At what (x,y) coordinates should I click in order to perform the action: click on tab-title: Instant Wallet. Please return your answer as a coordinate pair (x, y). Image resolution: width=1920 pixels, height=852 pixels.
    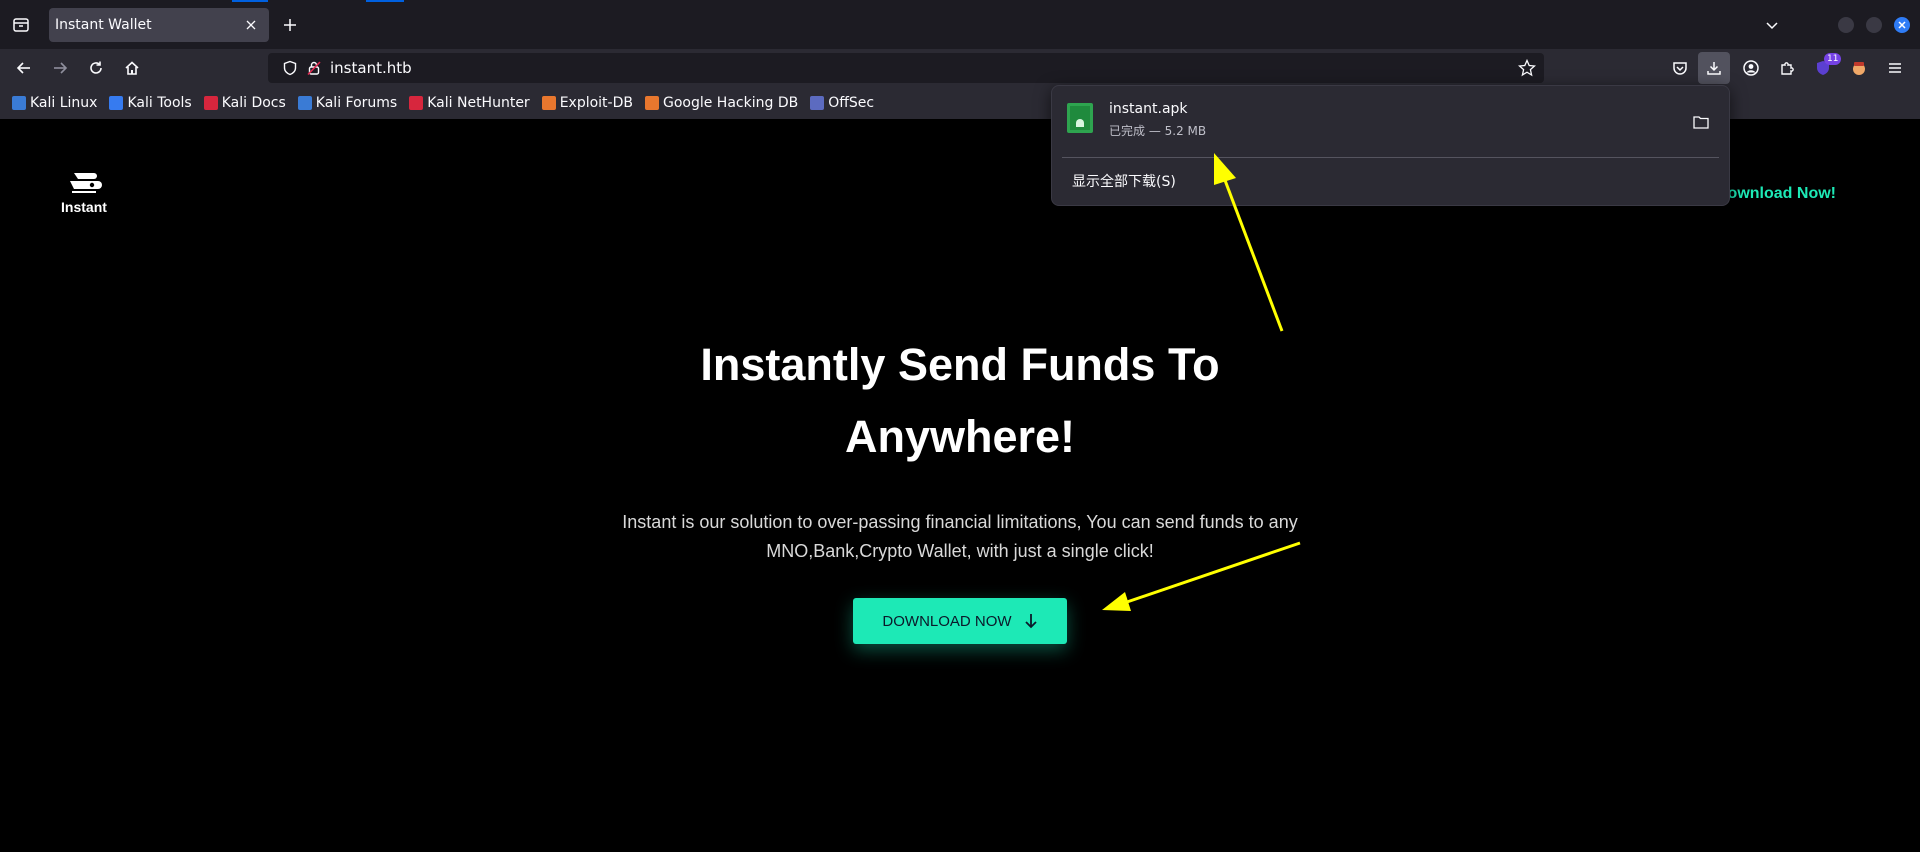
    Looking at the image, I should click on (103, 25).